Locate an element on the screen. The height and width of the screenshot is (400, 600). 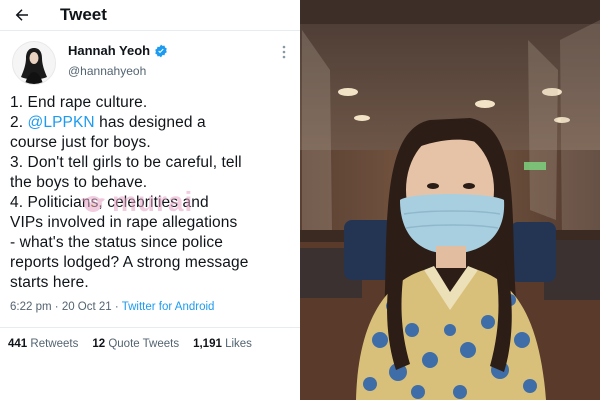
tweet-line-prefix: 2. is located at coordinates (19, 122).